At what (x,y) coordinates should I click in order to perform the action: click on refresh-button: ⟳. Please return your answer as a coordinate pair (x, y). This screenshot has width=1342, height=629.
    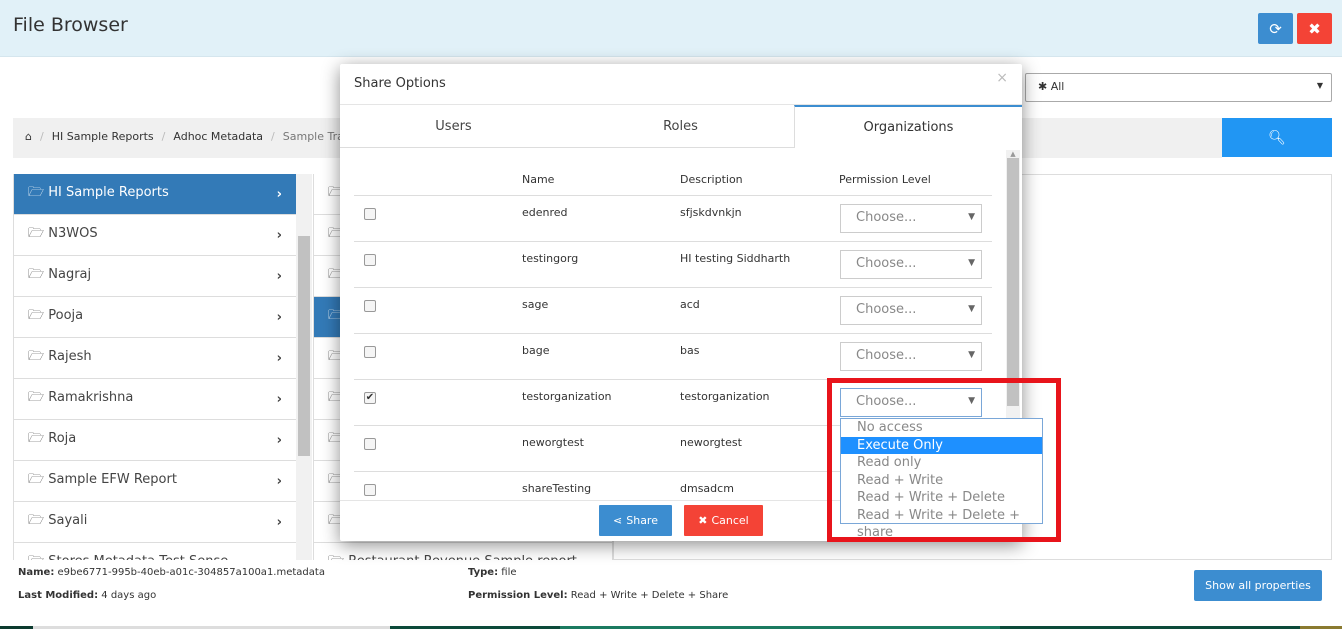
    Looking at the image, I should click on (1275, 28).